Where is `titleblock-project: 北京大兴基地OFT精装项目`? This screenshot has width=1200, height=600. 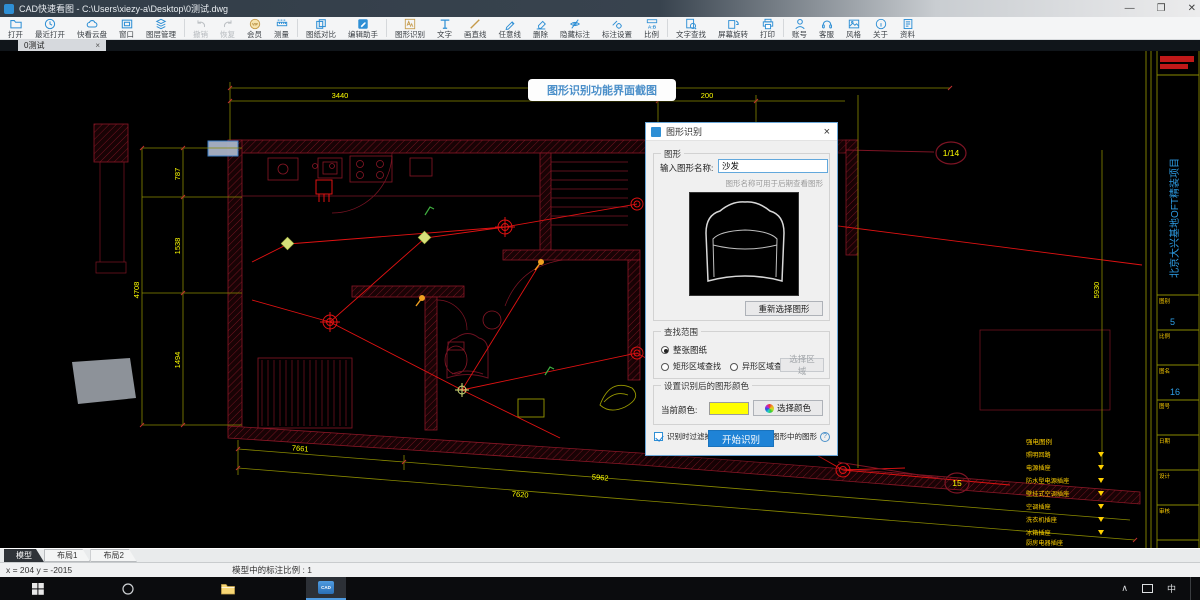
titleblock-project: 北京大兴基地OFT精装项目 is located at coordinates (1174, 218).